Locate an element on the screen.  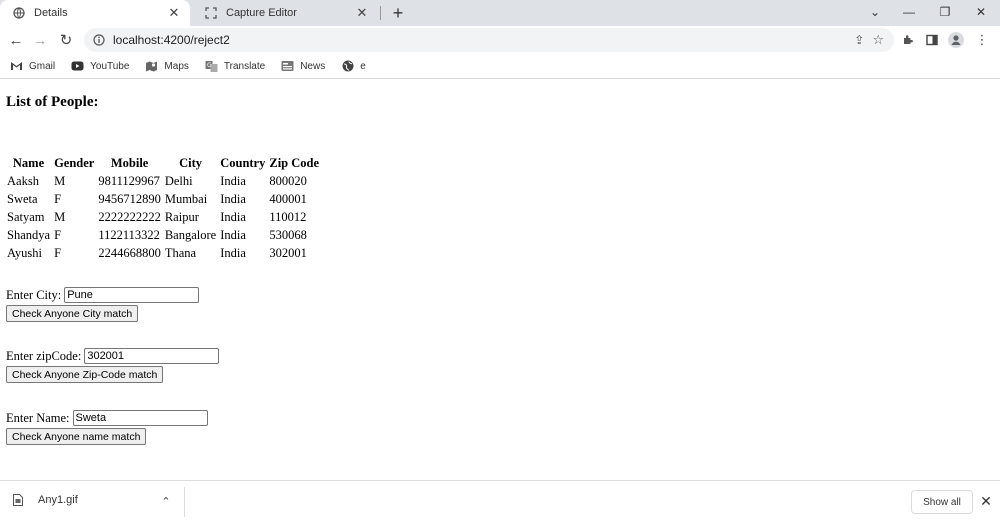
table-row: Satyam M 2222222222 Raipur India 110012 is located at coordinates (163, 217).